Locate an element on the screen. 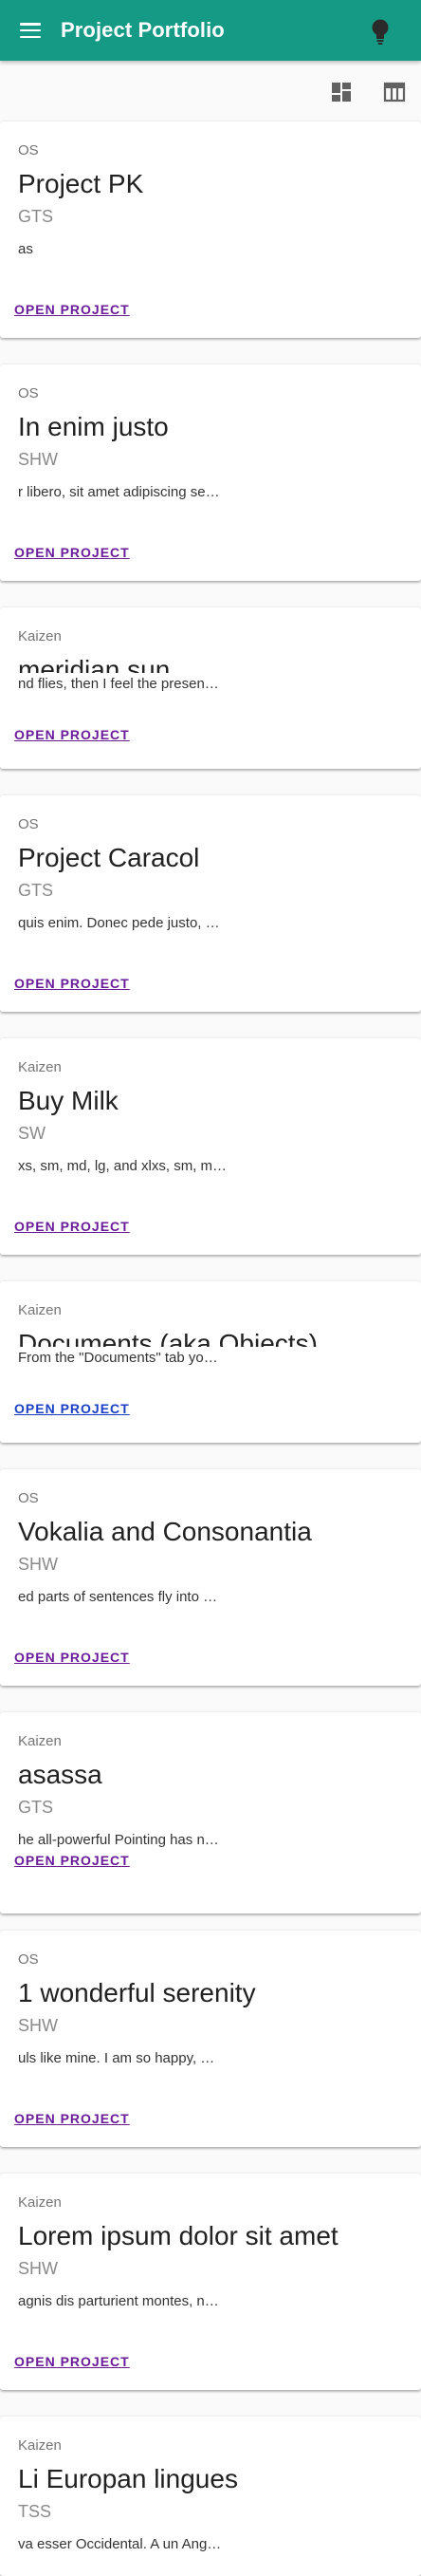 The image size is (421, 2576). lightbulb-icon is located at coordinates (380, 32).